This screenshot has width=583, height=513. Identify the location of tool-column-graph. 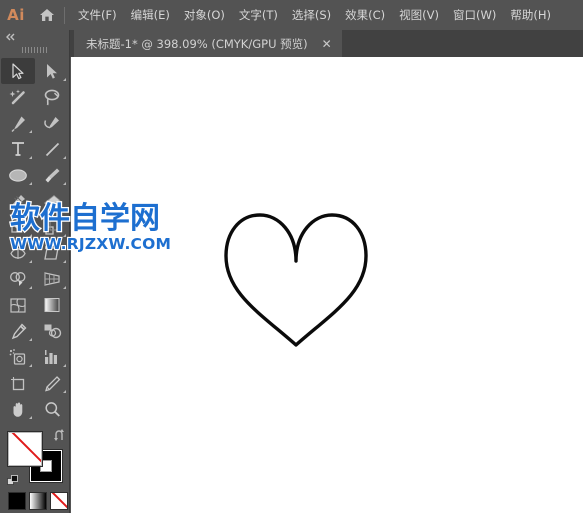
(52, 357).